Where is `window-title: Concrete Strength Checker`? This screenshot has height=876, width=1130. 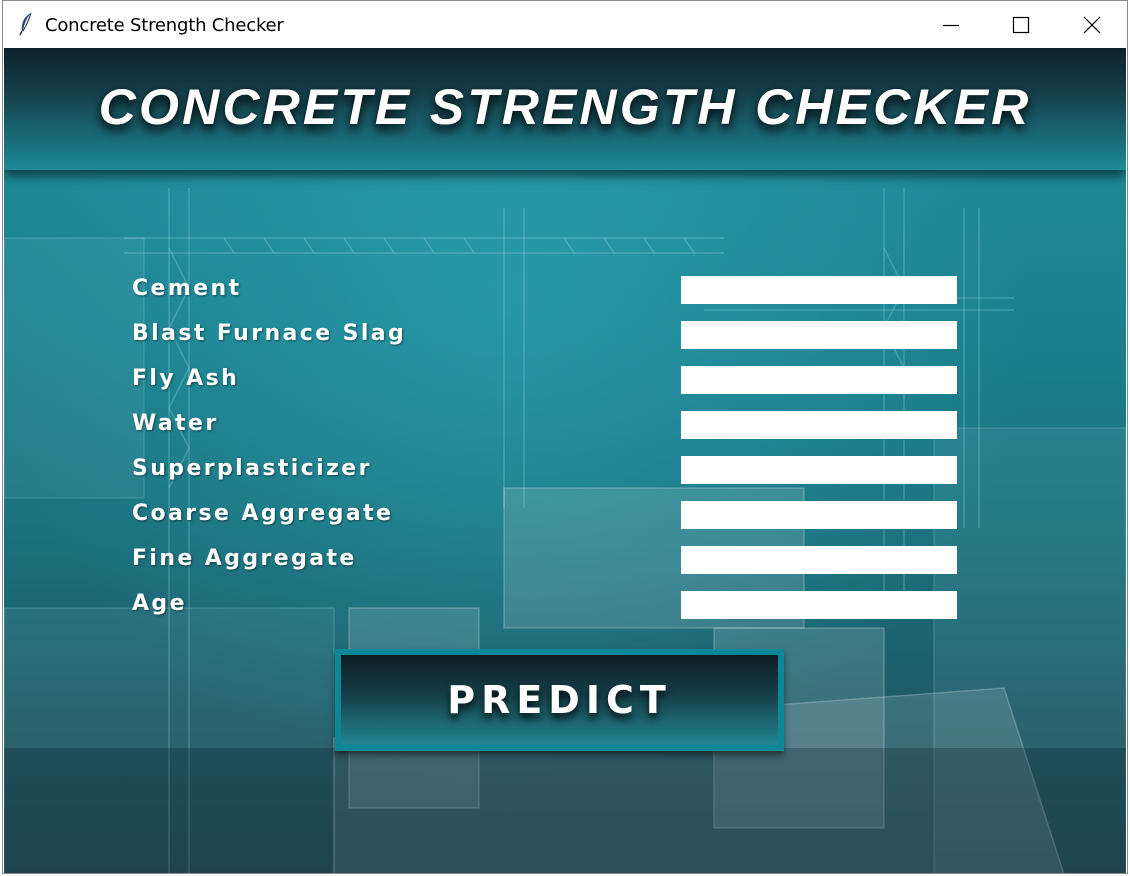
window-title: Concrete Strength Checker is located at coordinates (164, 25).